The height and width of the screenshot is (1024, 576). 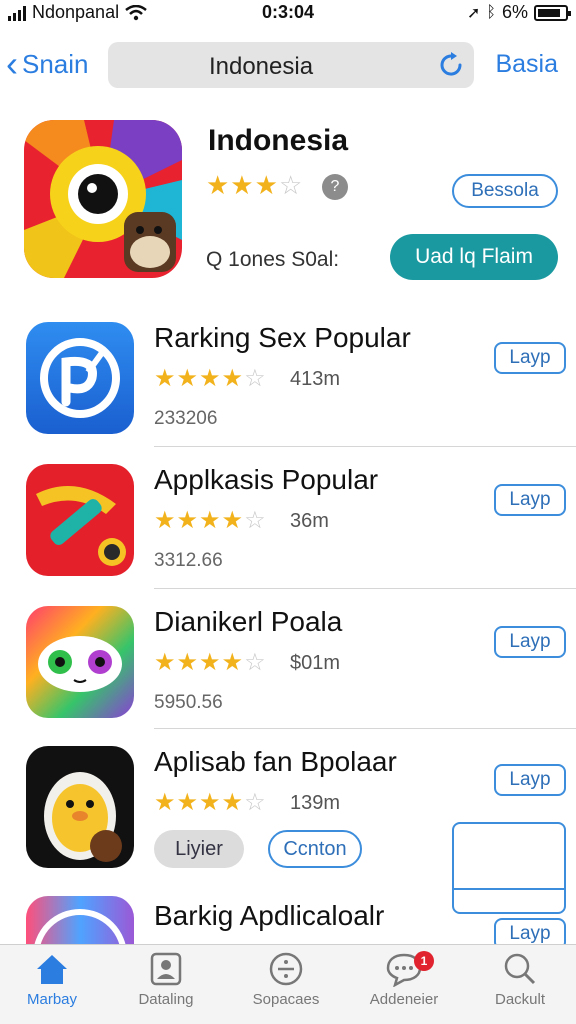 I want to click on search-text: Indonesia, so click(x=261, y=66).